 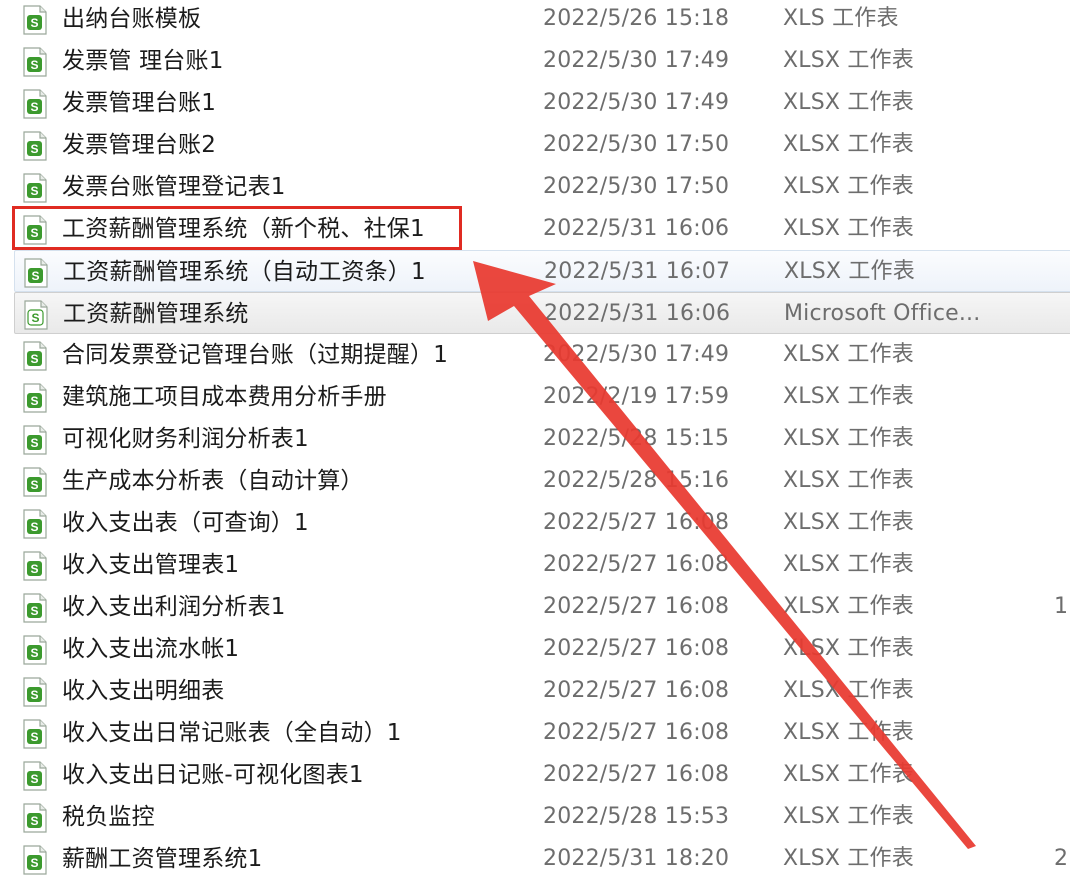 I want to click on file-name: 收入支出日记账-可视化图表1, so click(x=213, y=775).